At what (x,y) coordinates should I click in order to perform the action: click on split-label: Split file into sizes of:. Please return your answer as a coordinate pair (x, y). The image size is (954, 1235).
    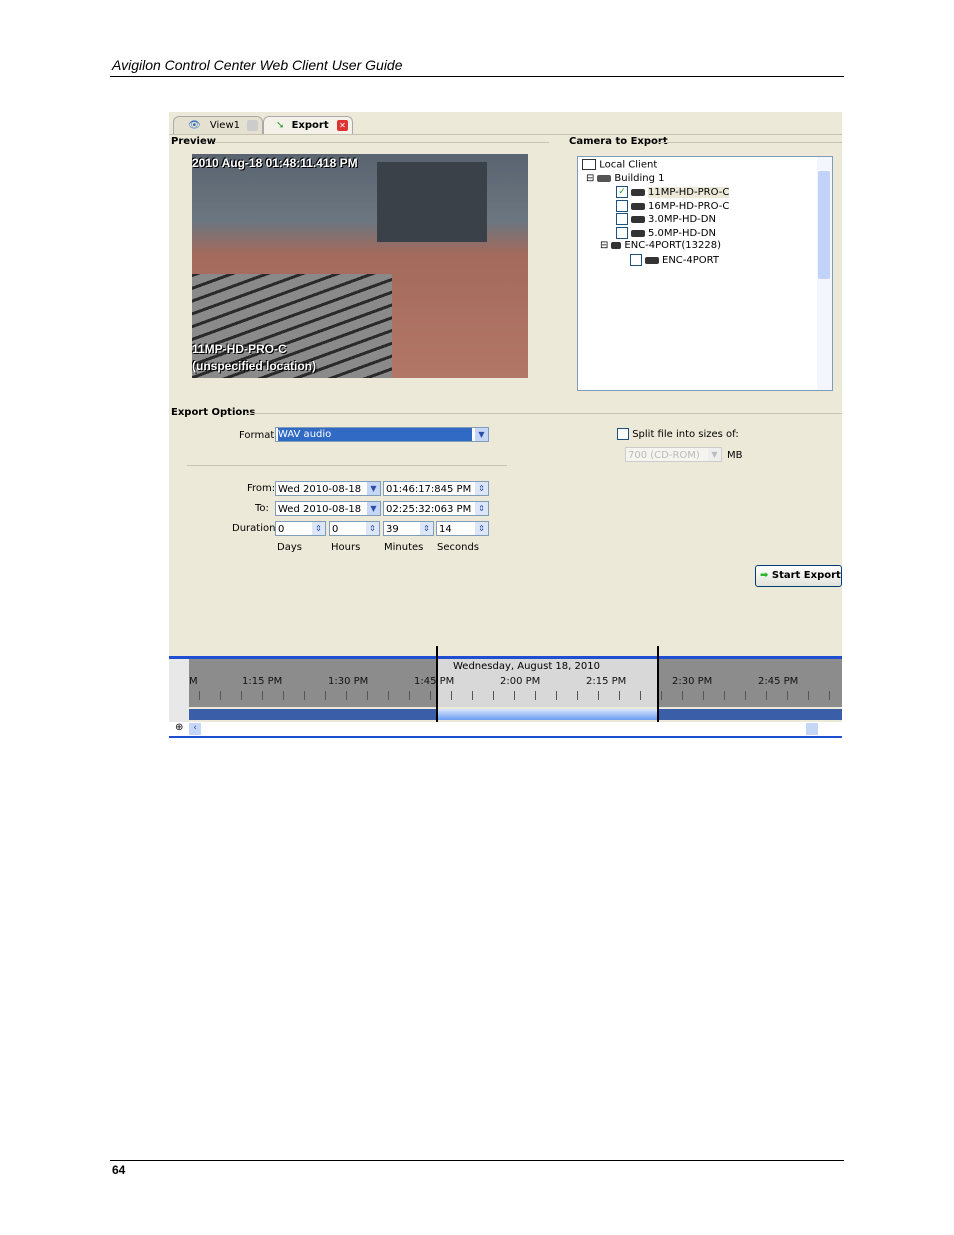
    Looking at the image, I should click on (685, 434).